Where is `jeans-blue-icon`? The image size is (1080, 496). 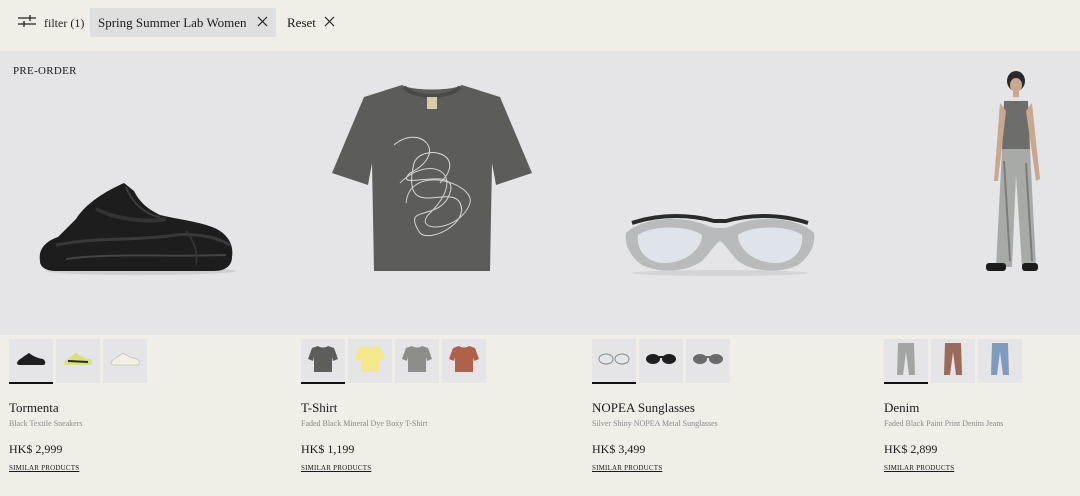 jeans-blue-icon is located at coordinates (1000, 361).